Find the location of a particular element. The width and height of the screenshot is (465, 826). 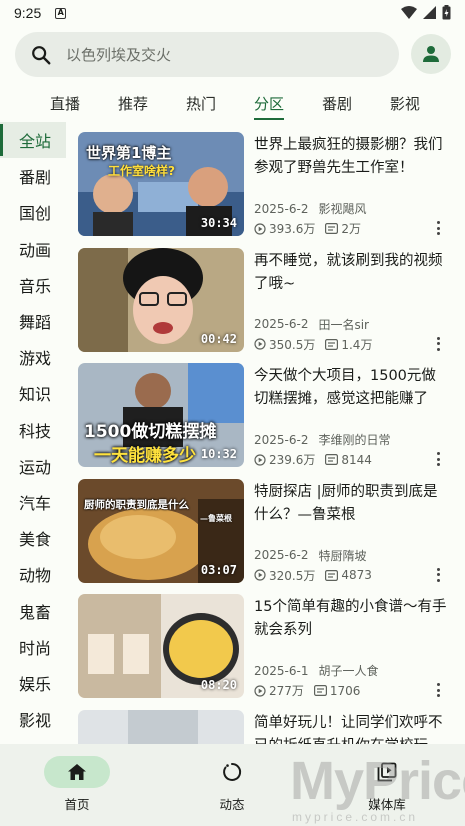

video-meta: 2025-6-1 胡子一人食 is located at coordinates (316, 670).